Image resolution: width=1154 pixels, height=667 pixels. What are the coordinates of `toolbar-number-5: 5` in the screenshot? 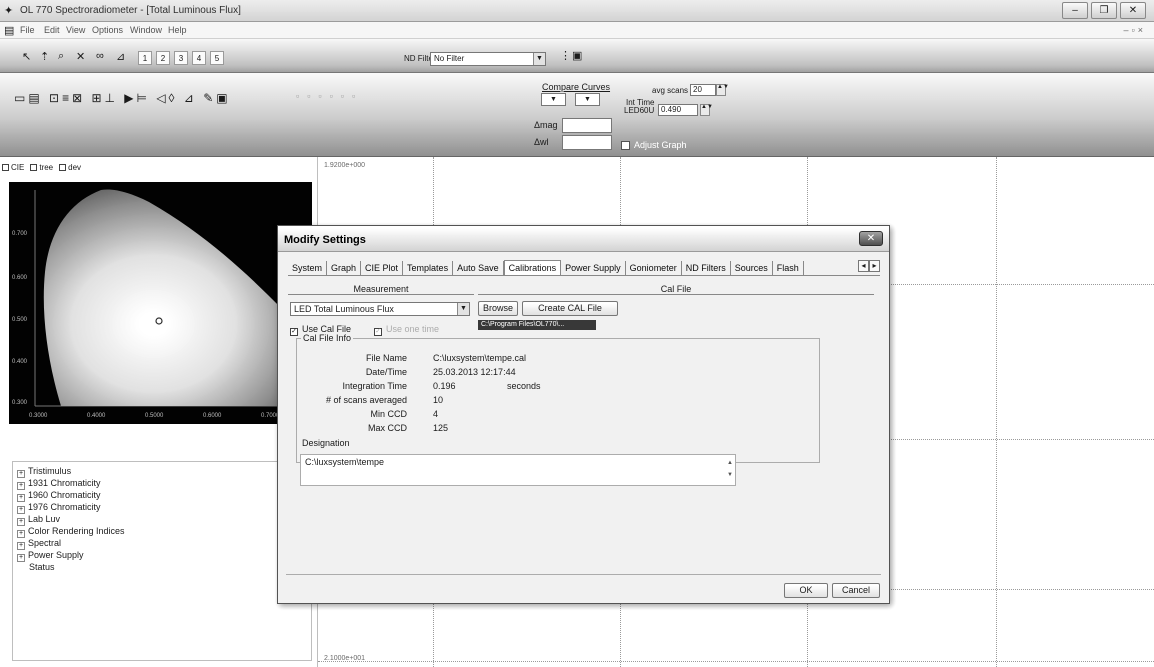 It's located at (217, 58).